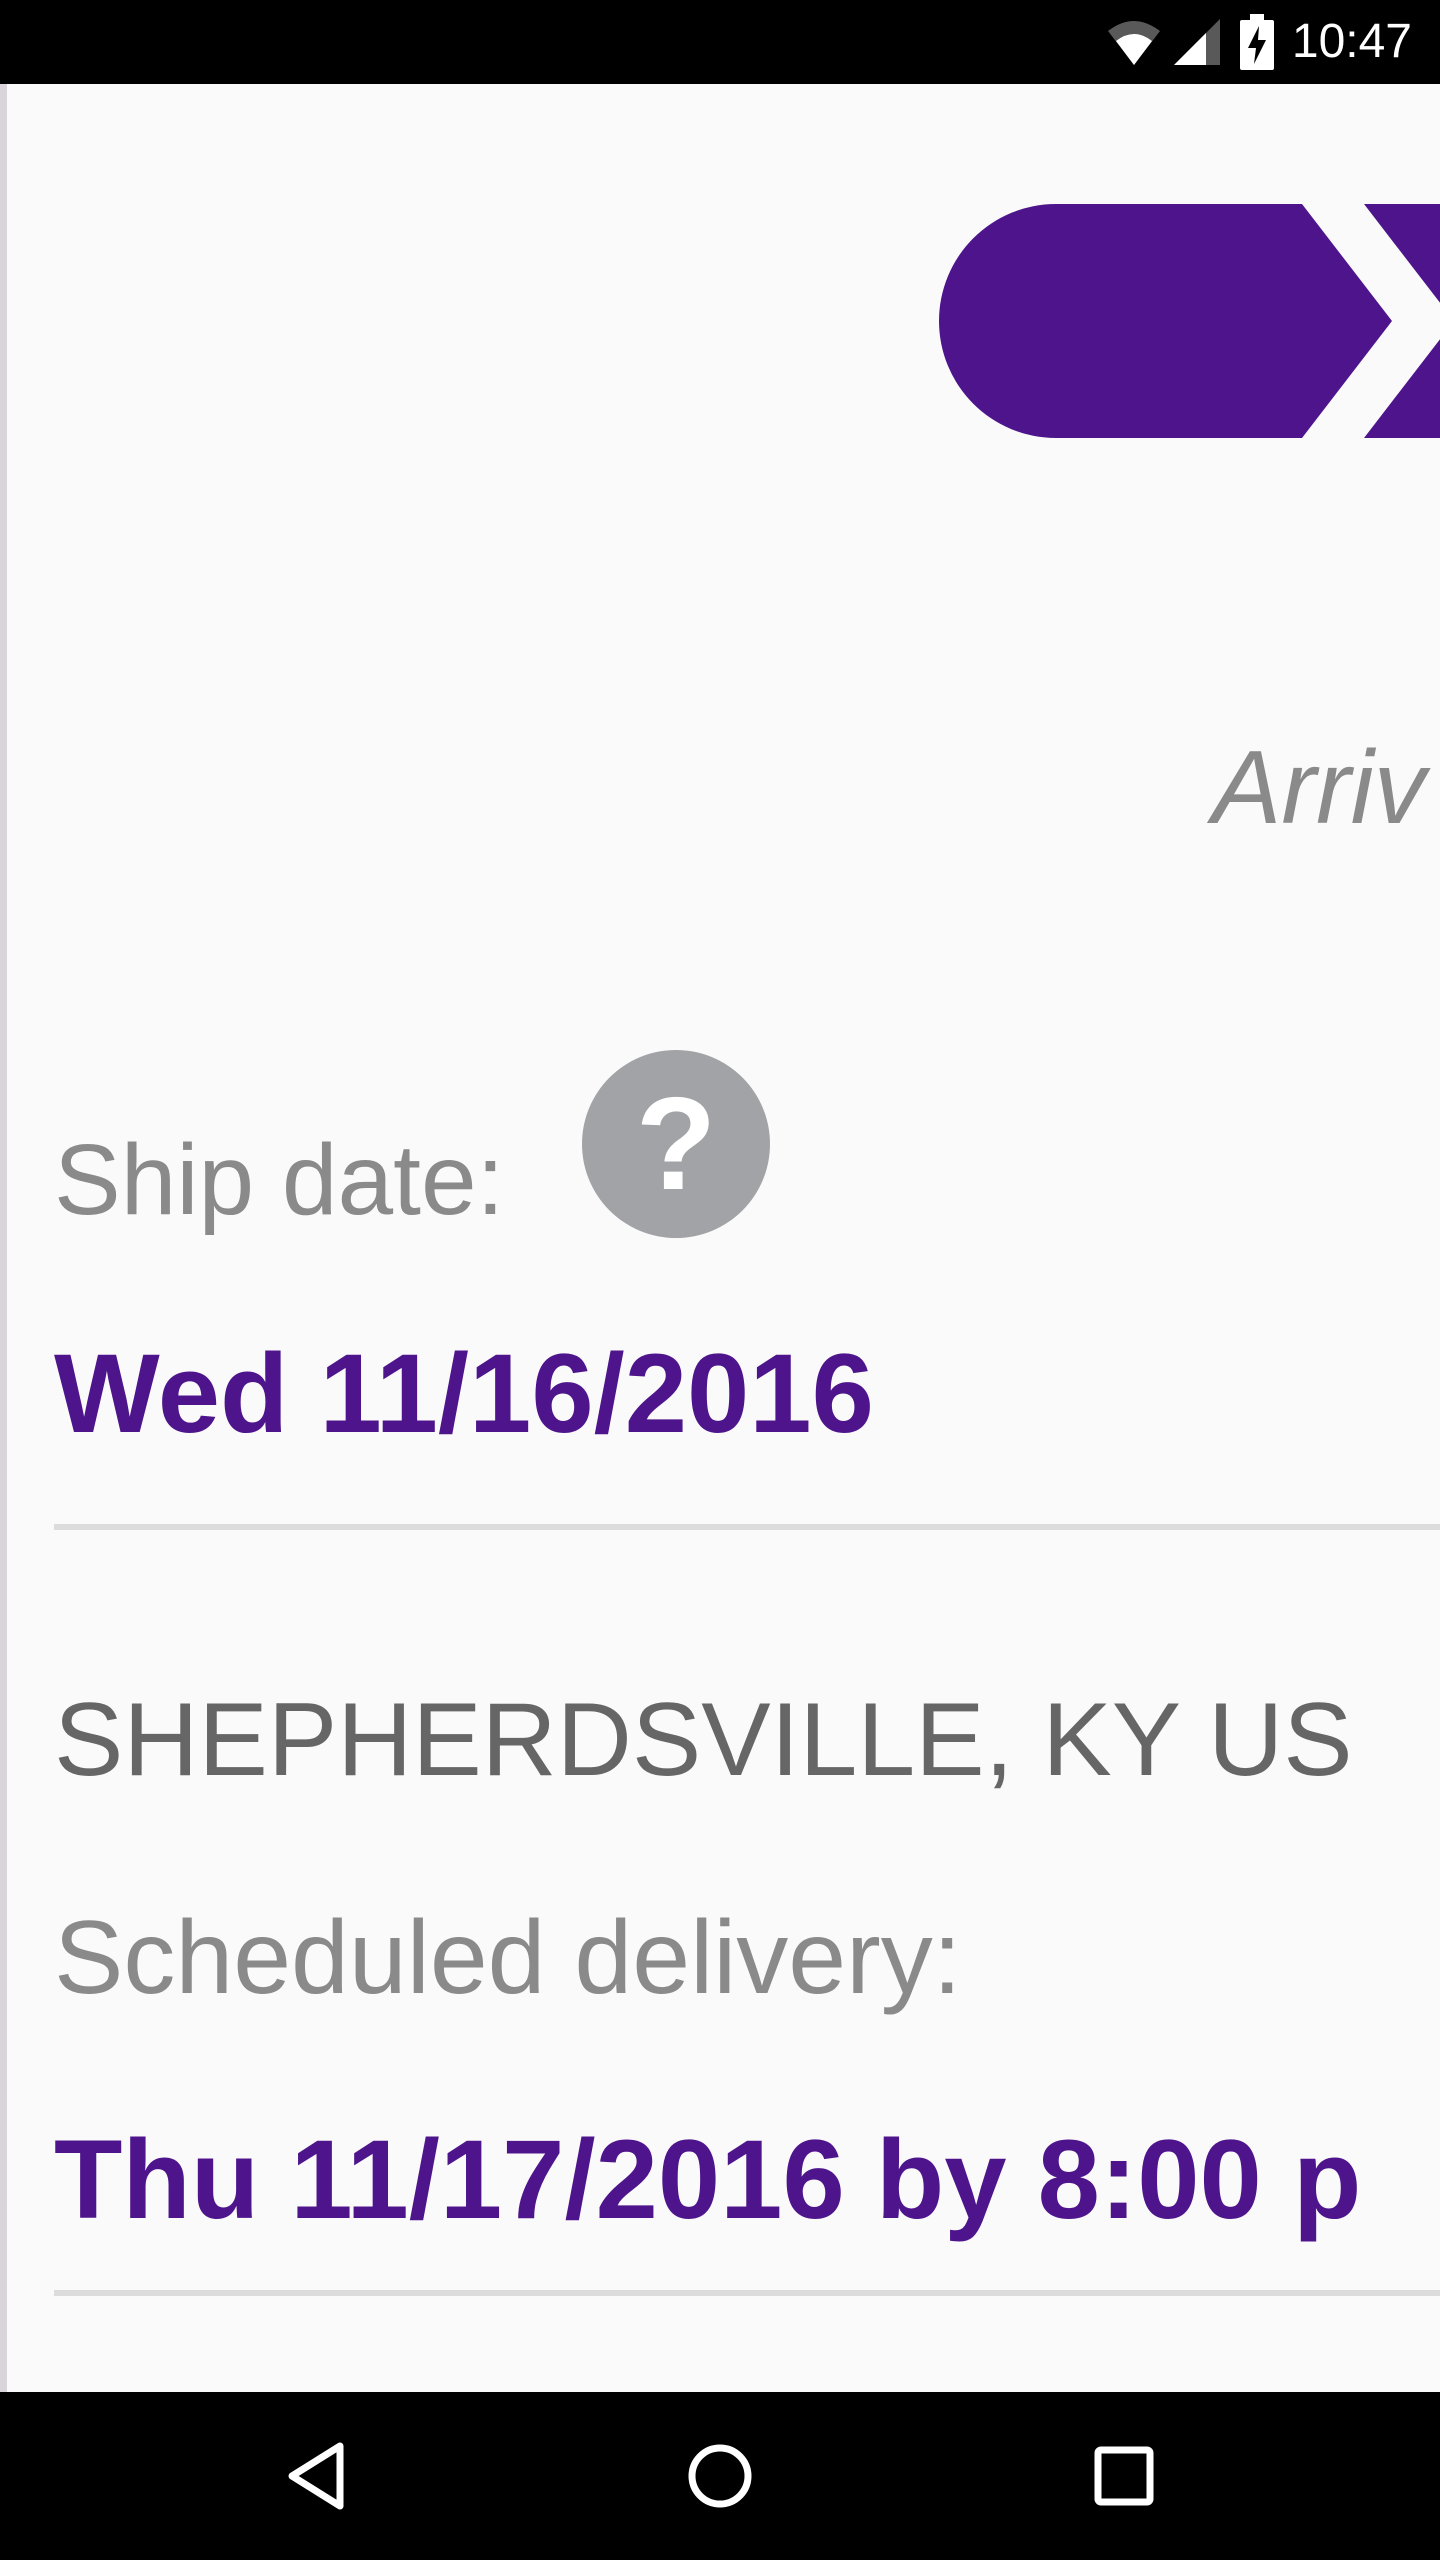  I want to click on home-icon, so click(720, 2476).